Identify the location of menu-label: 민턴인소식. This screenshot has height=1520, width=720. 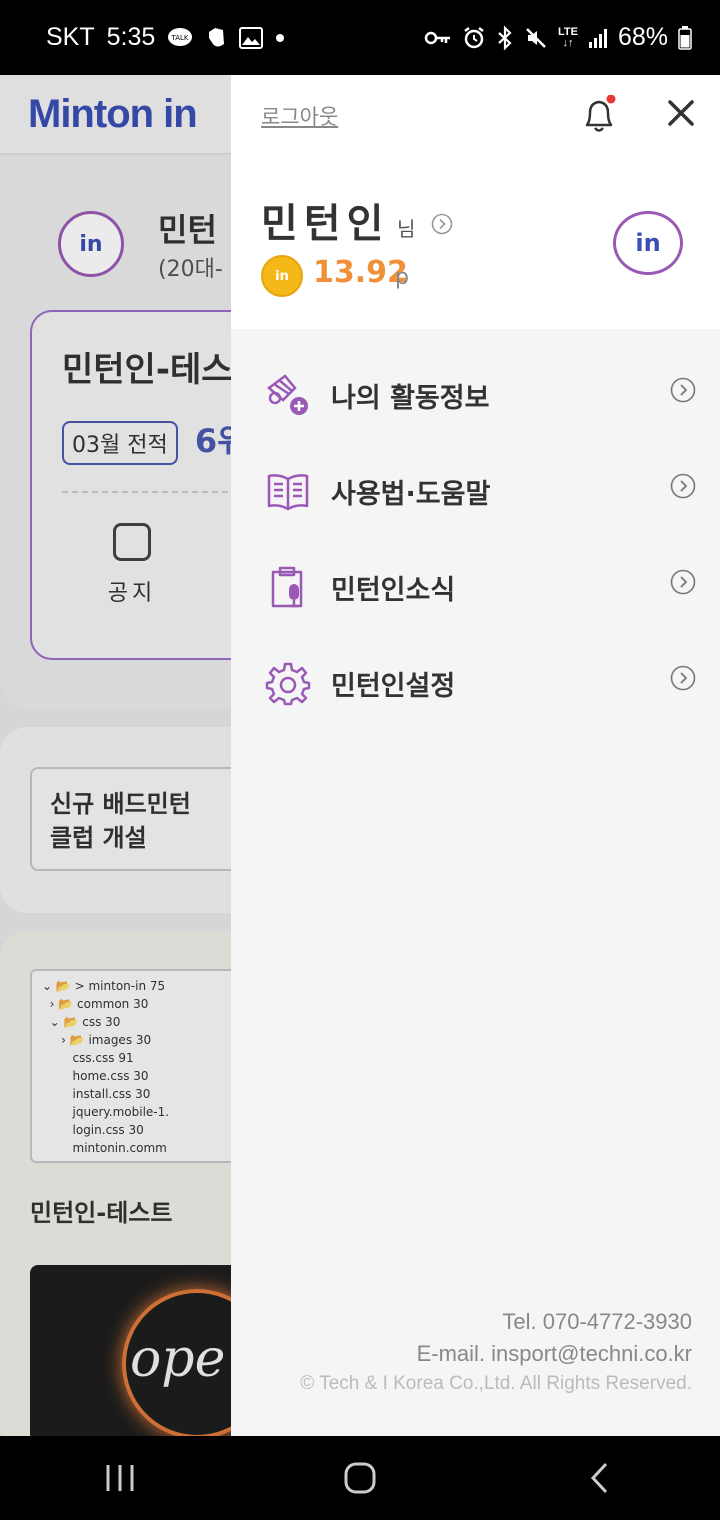
(393, 590).